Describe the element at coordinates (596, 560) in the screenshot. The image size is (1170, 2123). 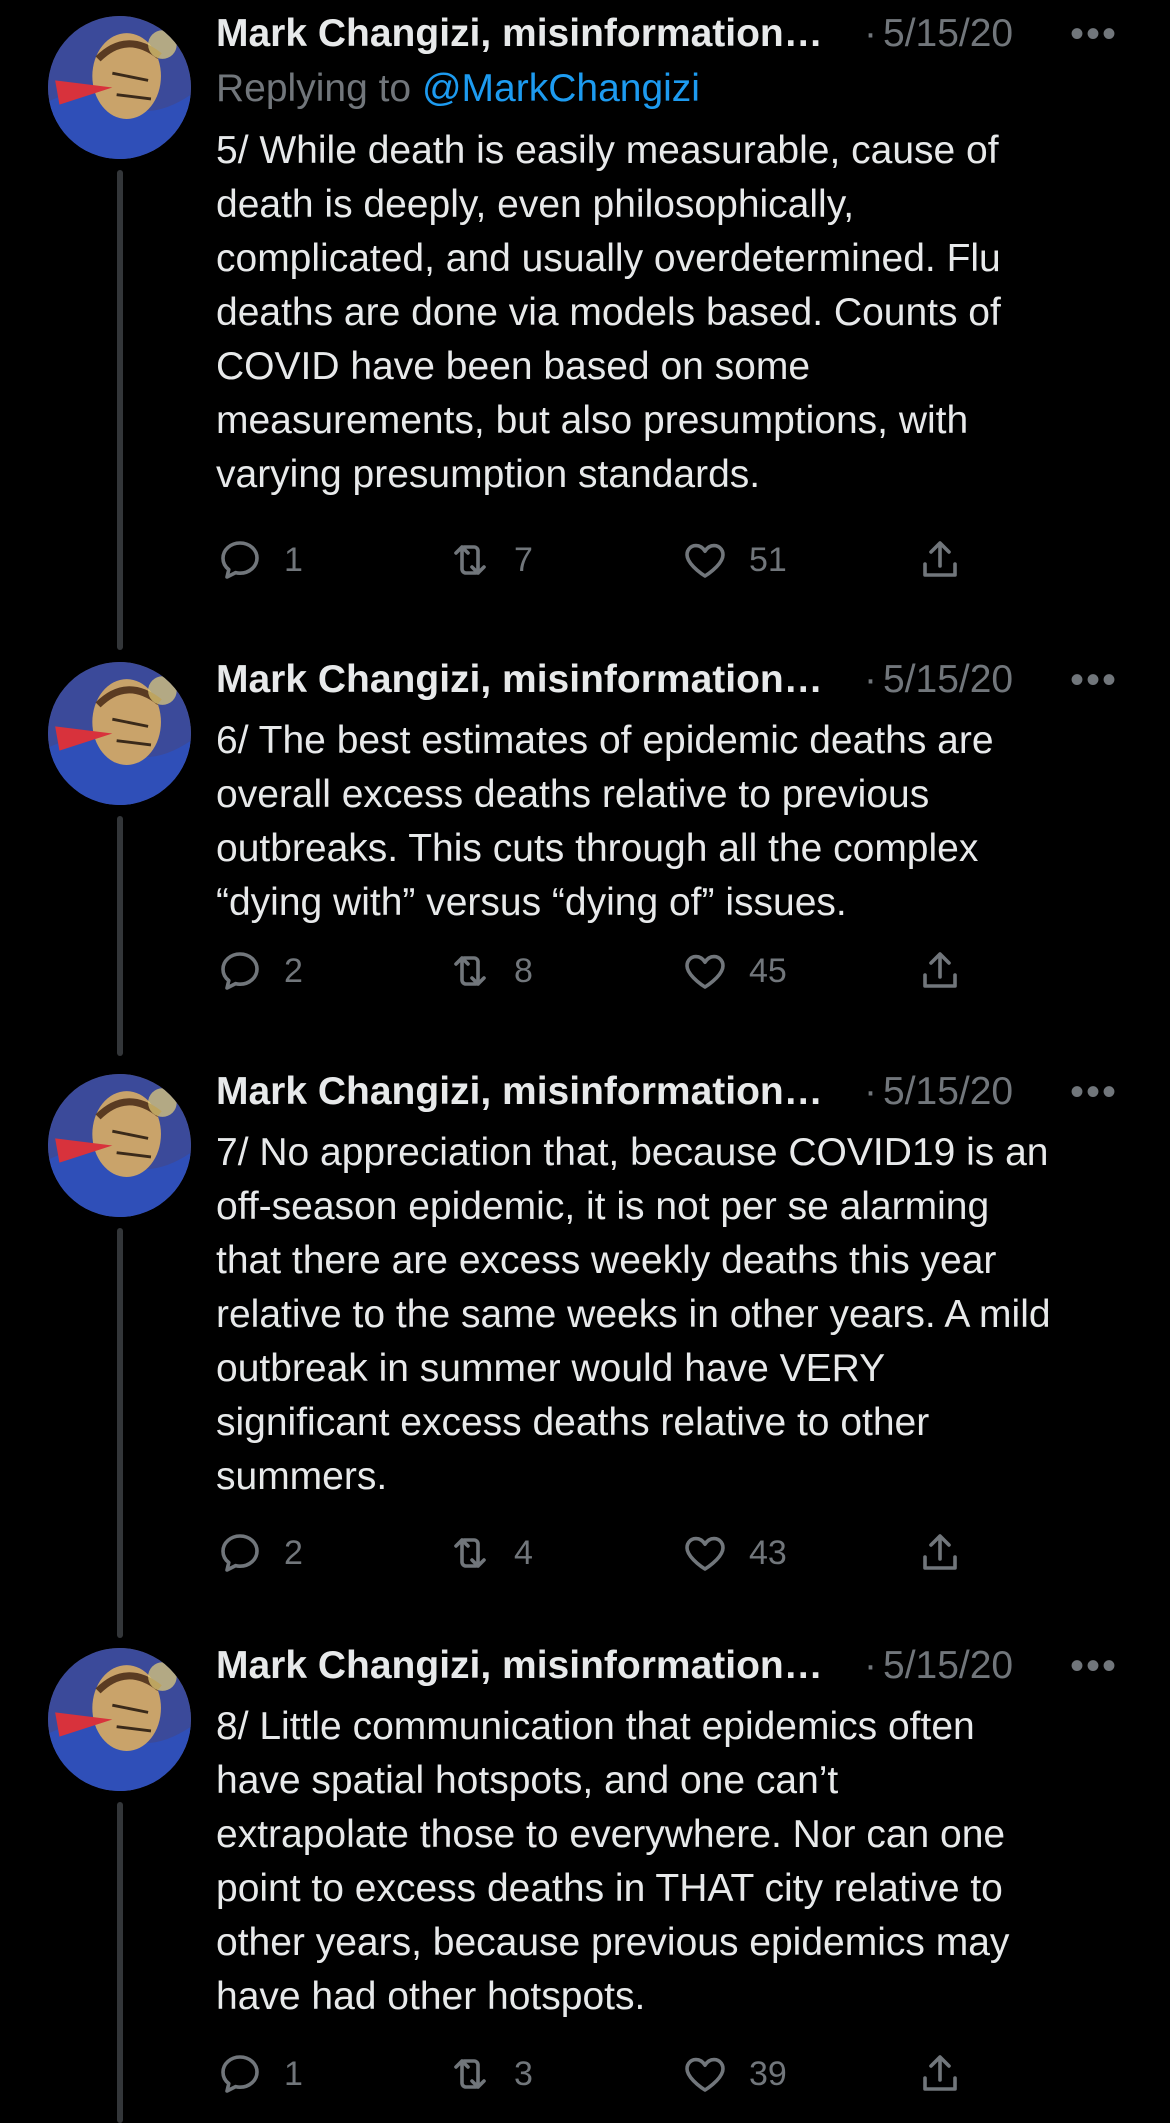
I see `tweet-actions: 1 7 51` at that location.